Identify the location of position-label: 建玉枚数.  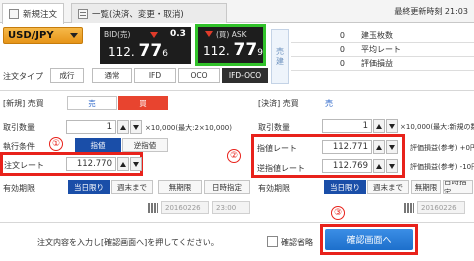
(377, 35).